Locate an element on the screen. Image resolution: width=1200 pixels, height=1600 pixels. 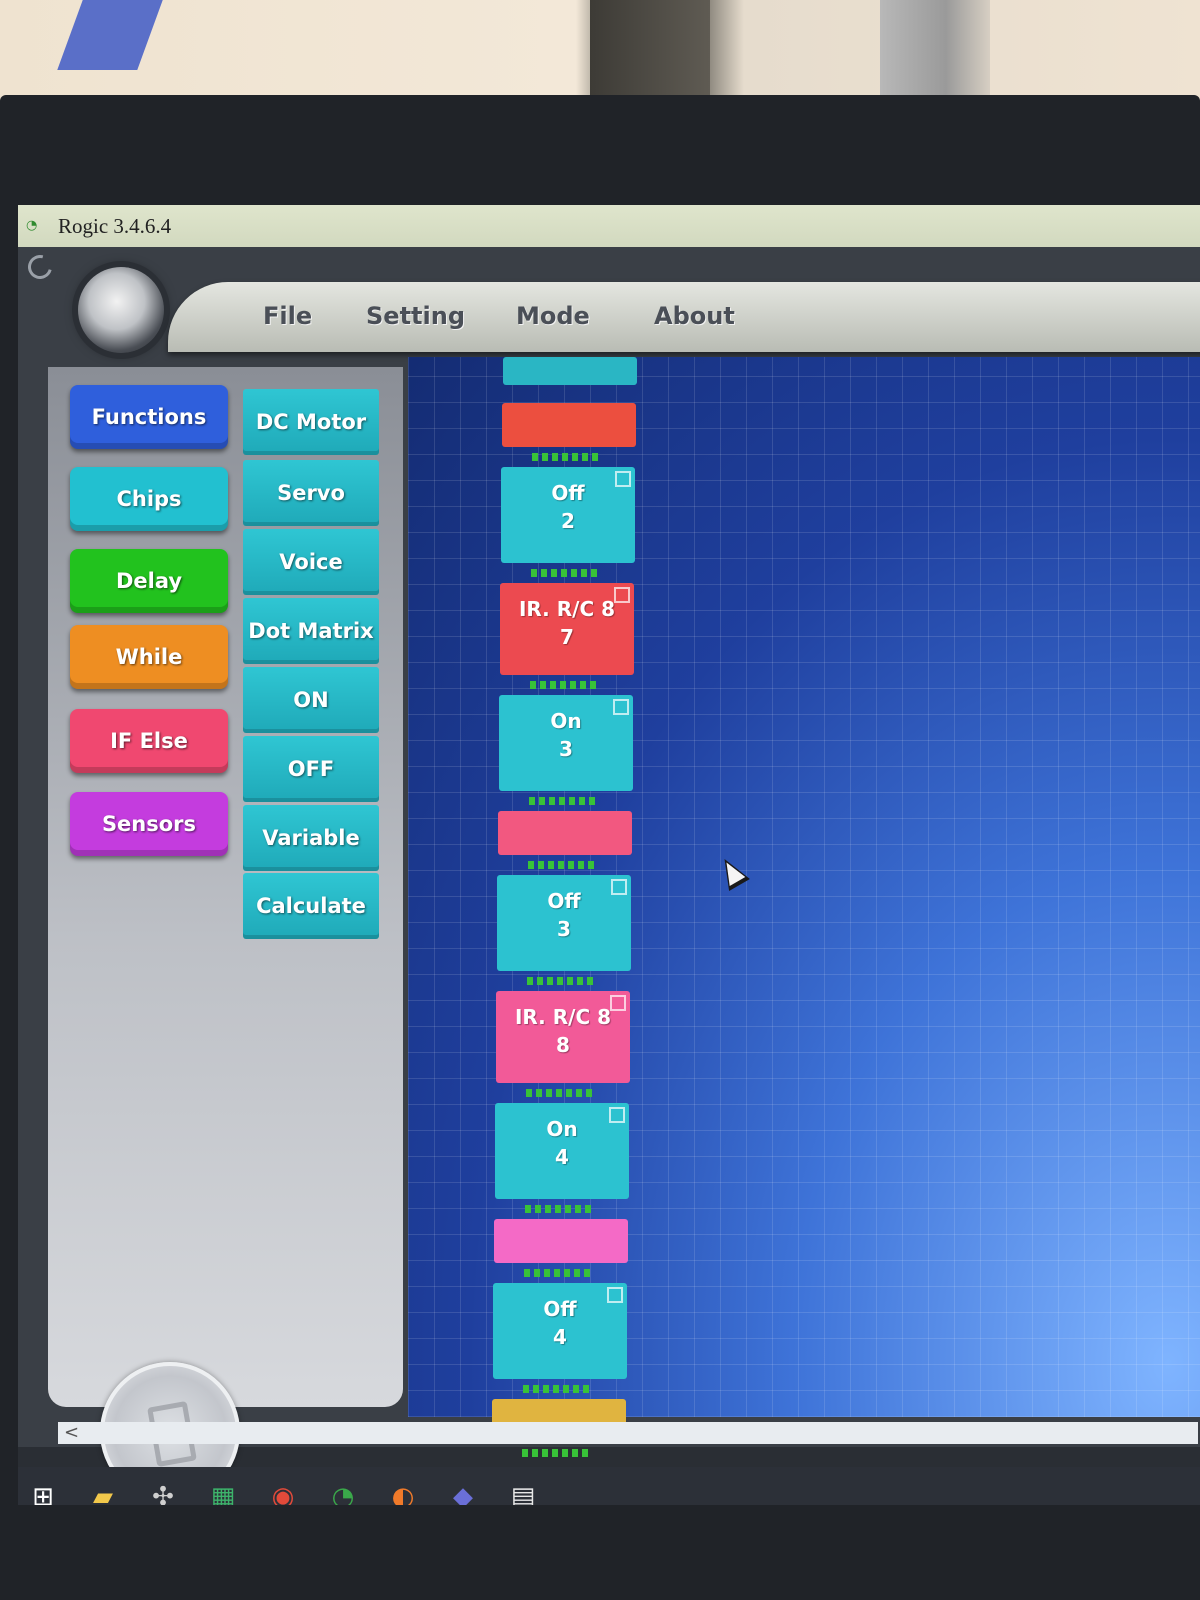
program-block-chip: Off 4 is located at coordinates (560, 1331).